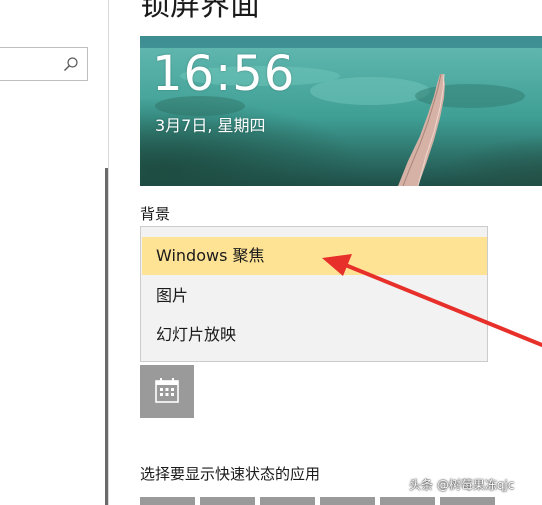  Describe the element at coordinates (71, 64) in the screenshot. I see `search-icon` at that location.